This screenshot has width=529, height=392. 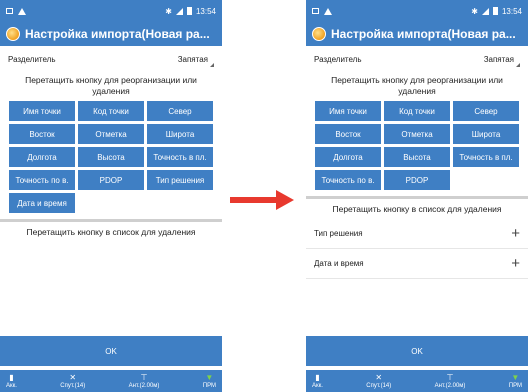 What do you see at coordinates (42, 203) in the screenshot?
I see `field-button: Дата и время` at bounding box center [42, 203].